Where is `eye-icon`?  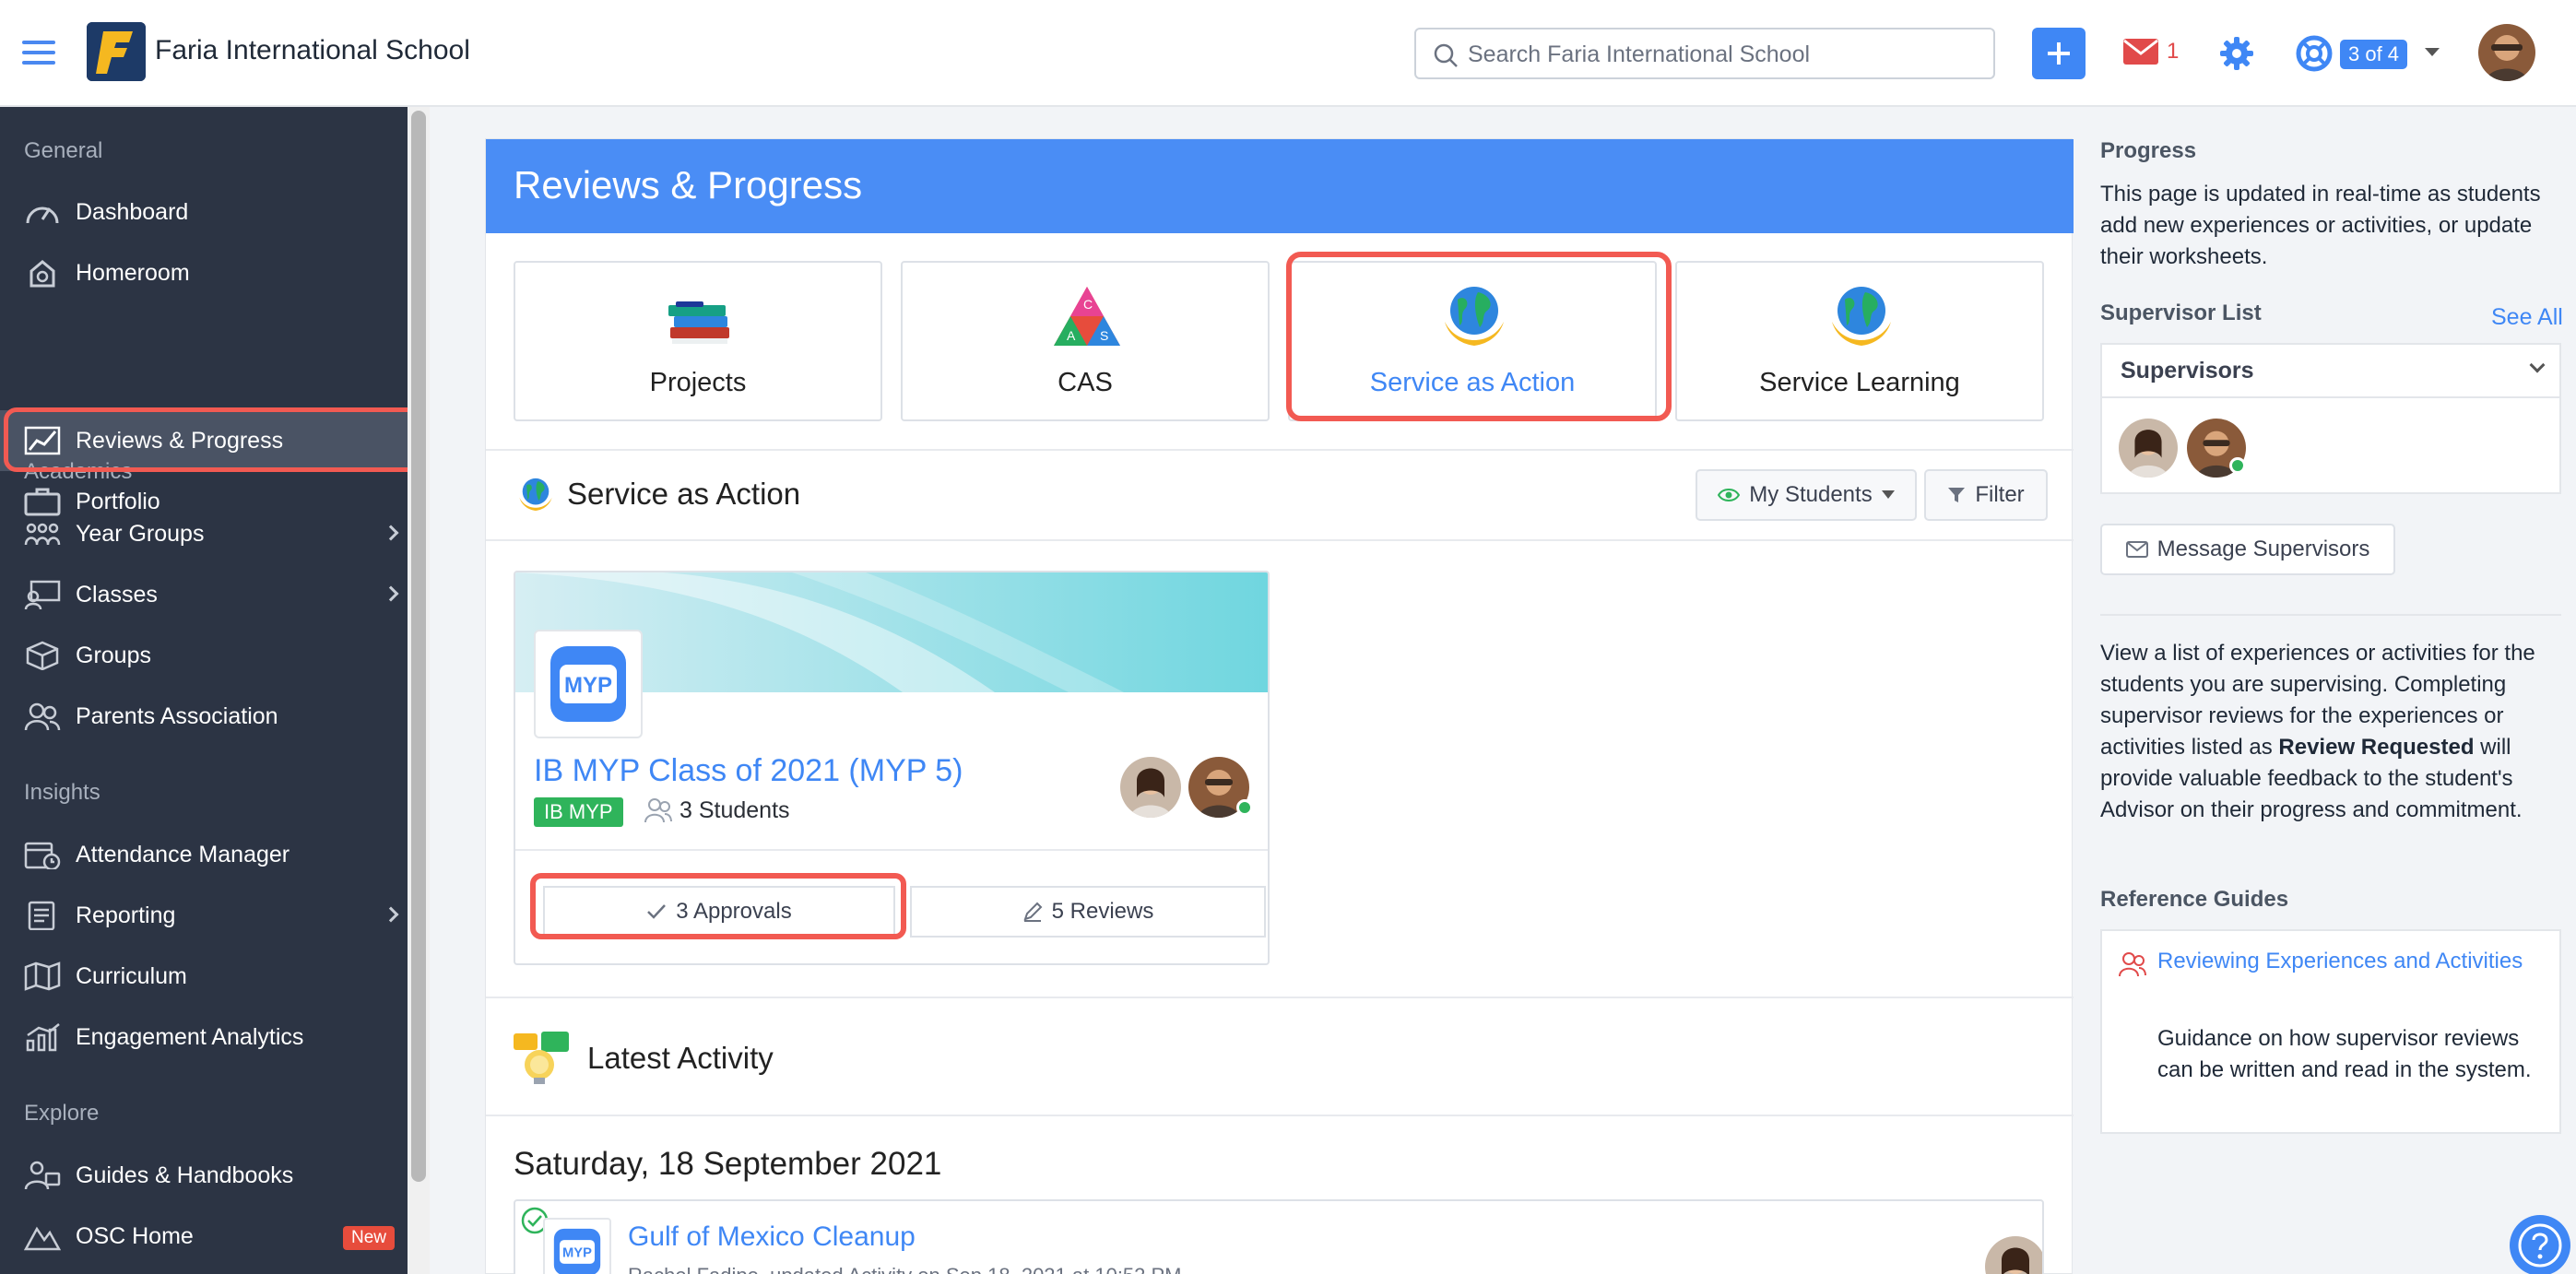 eye-icon is located at coordinates (1729, 495).